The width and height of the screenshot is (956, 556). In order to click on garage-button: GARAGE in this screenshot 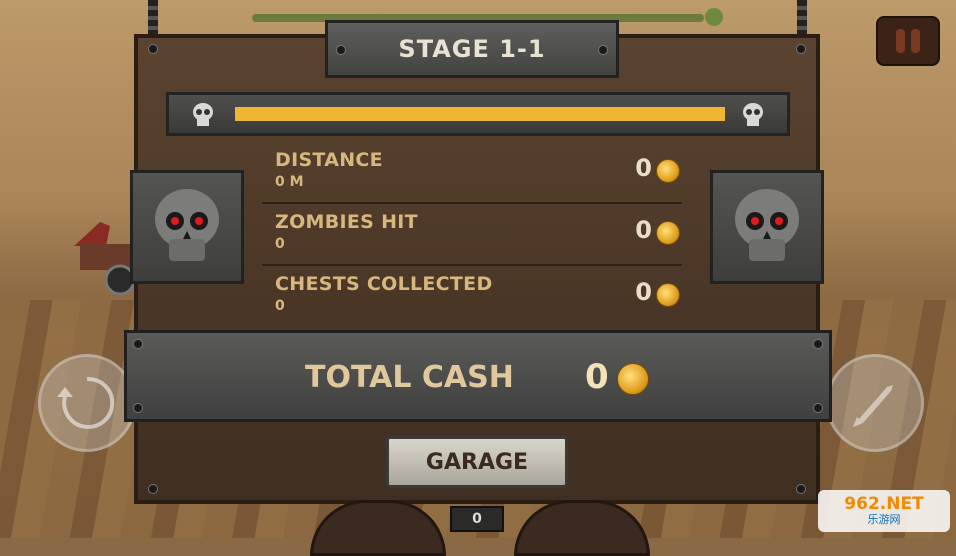, I will do `click(477, 462)`.